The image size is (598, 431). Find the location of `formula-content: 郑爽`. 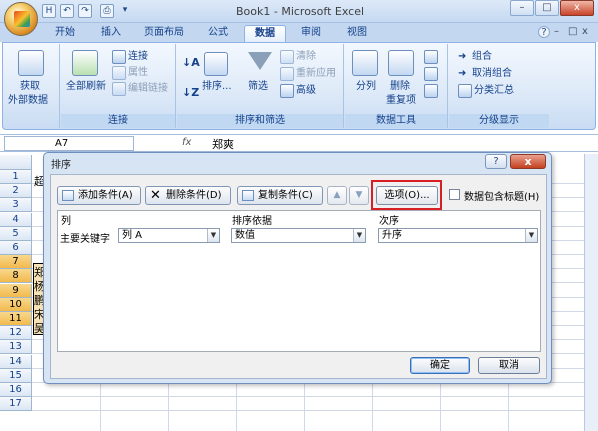

formula-content: 郑爽 is located at coordinates (223, 144).